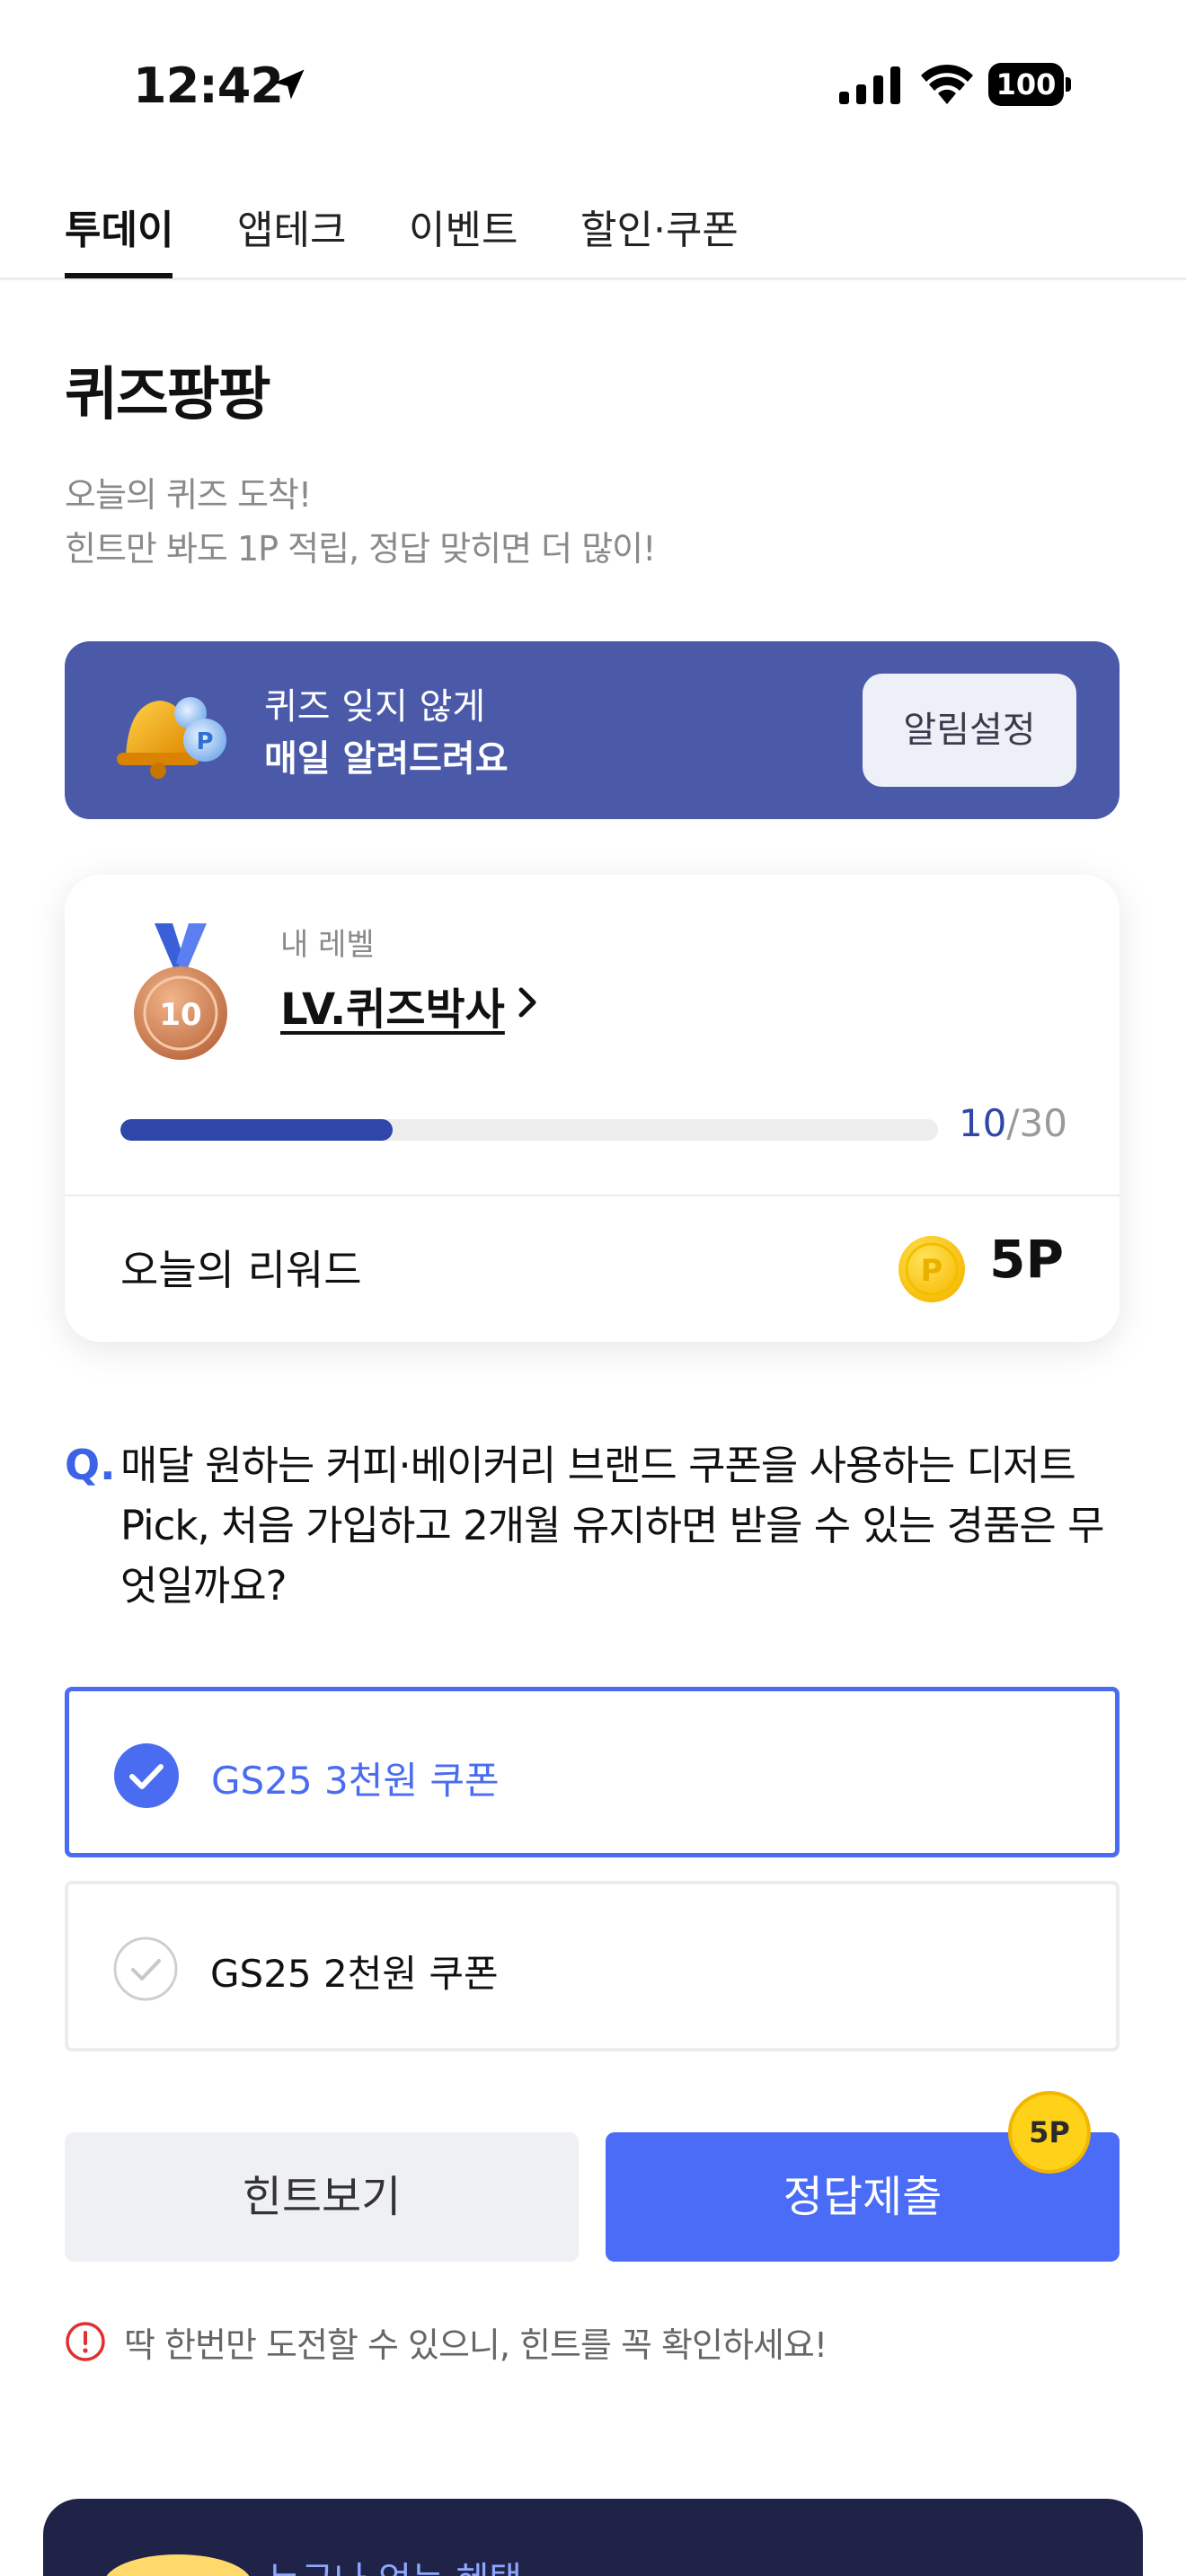 Image resolution: width=1186 pixels, height=2576 pixels. What do you see at coordinates (208, 85) in the screenshot?
I see `status-time: 12:42` at bounding box center [208, 85].